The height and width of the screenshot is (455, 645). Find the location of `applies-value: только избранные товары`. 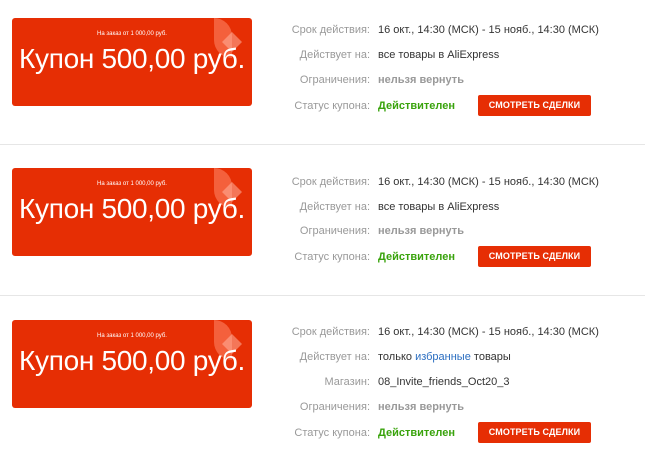

applies-value: только избранные товары is located at coordinates (444, 357).